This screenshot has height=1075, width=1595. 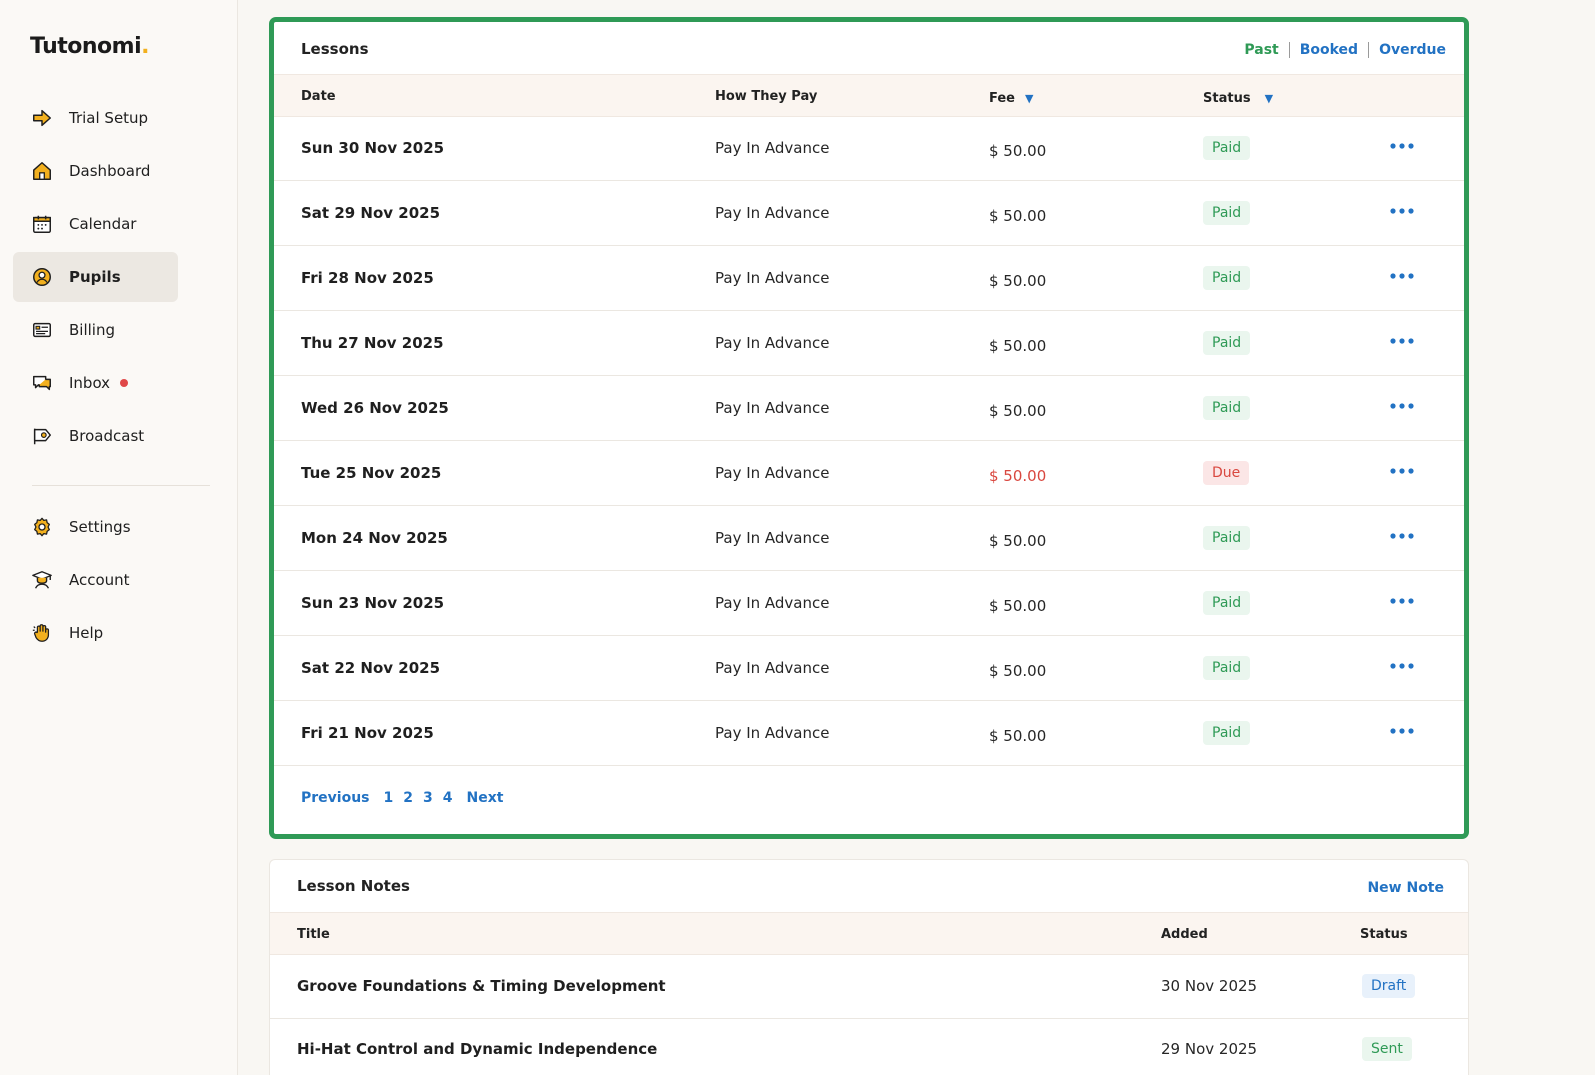 I want to click on arrow-right-icon, so click(x=42, y=118).